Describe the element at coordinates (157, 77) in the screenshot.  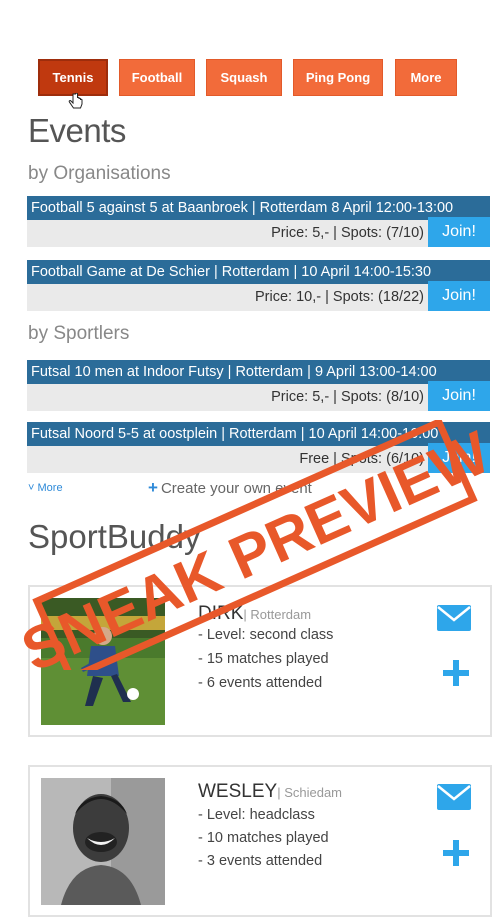
I see `tab-football: Football` at that location.